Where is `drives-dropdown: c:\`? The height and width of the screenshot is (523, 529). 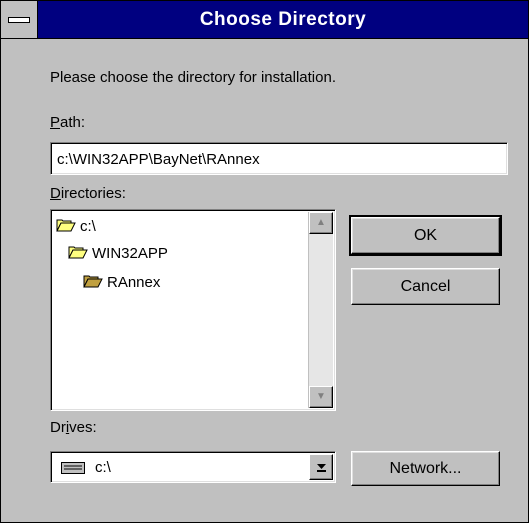 drives-dropdown: c:\ is located at coordinates (193, 467).